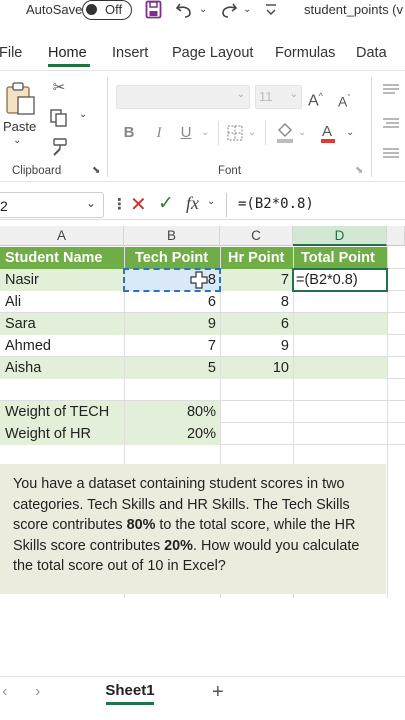 This screenshot has height=720, width=405. I want to click on tab-file: File, so click(11, 53).